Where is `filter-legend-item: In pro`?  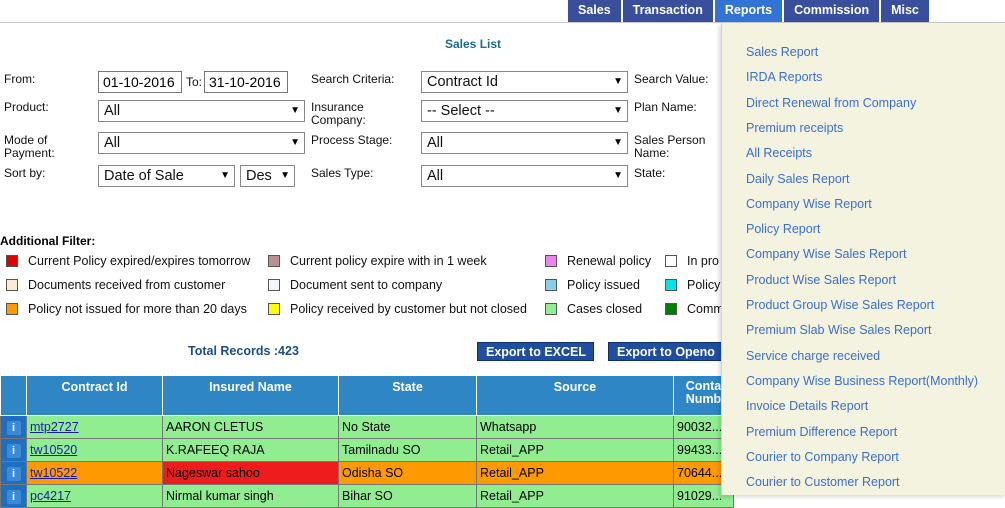
filter-legend-item: In pro is located at coordinates (692, 261).